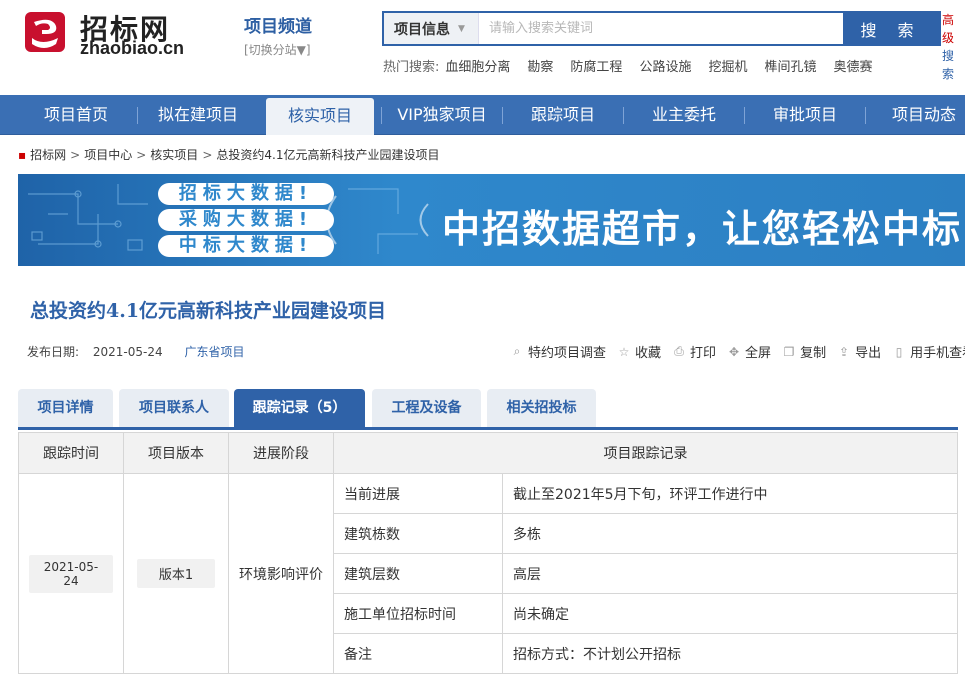 The image size is (965, 686). I want to click on search-category-select: 项目信息 ▼, so click(431, 28).